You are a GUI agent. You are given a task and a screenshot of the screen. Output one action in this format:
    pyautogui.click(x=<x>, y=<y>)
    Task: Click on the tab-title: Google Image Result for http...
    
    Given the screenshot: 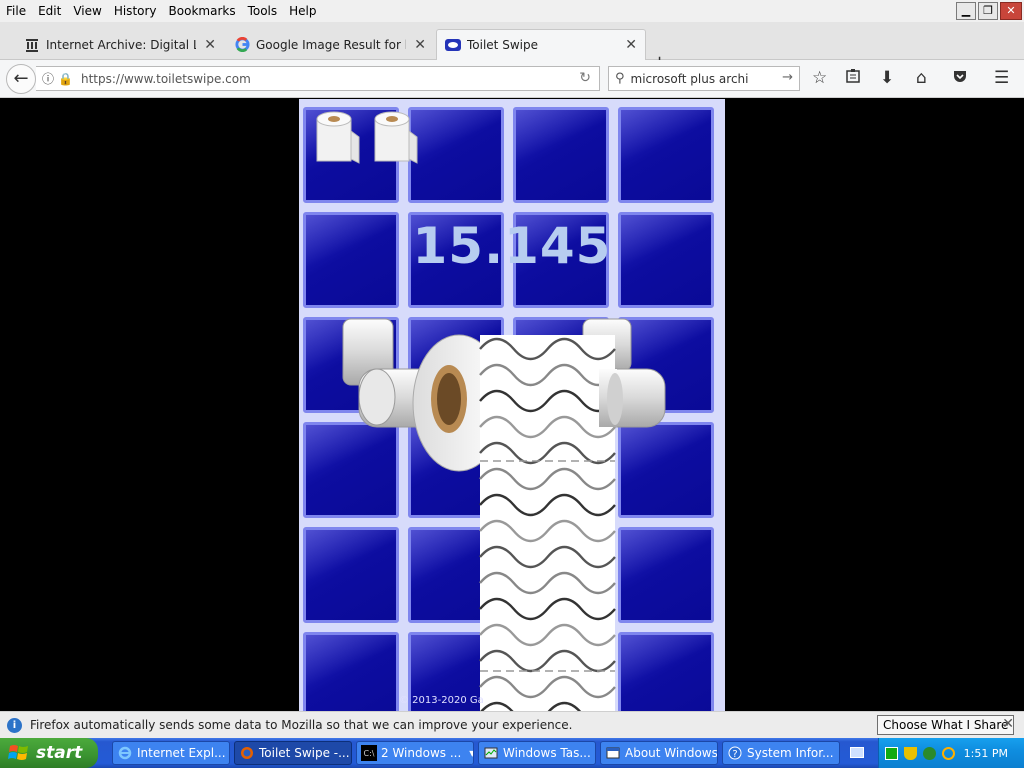 What is the action you would take?
    pyautogui.click(x=331, y=44)
    